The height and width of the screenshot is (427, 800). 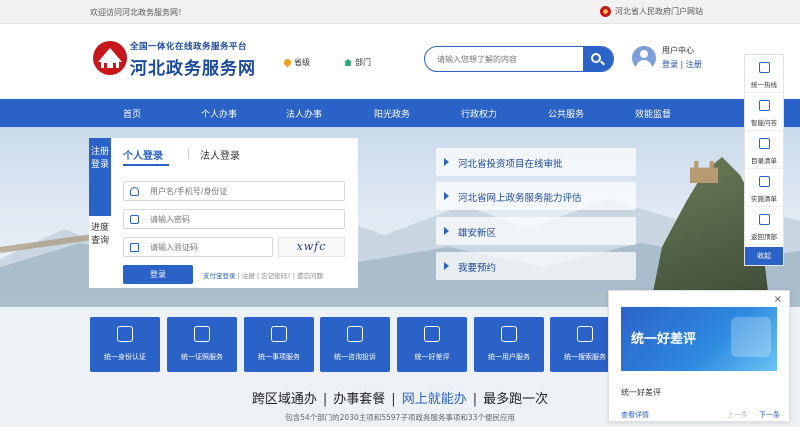 What do you see at coordinates (479, 113) in the screenshot?
I see `nav-power: 行政权力` at bounding box center [479, 113].